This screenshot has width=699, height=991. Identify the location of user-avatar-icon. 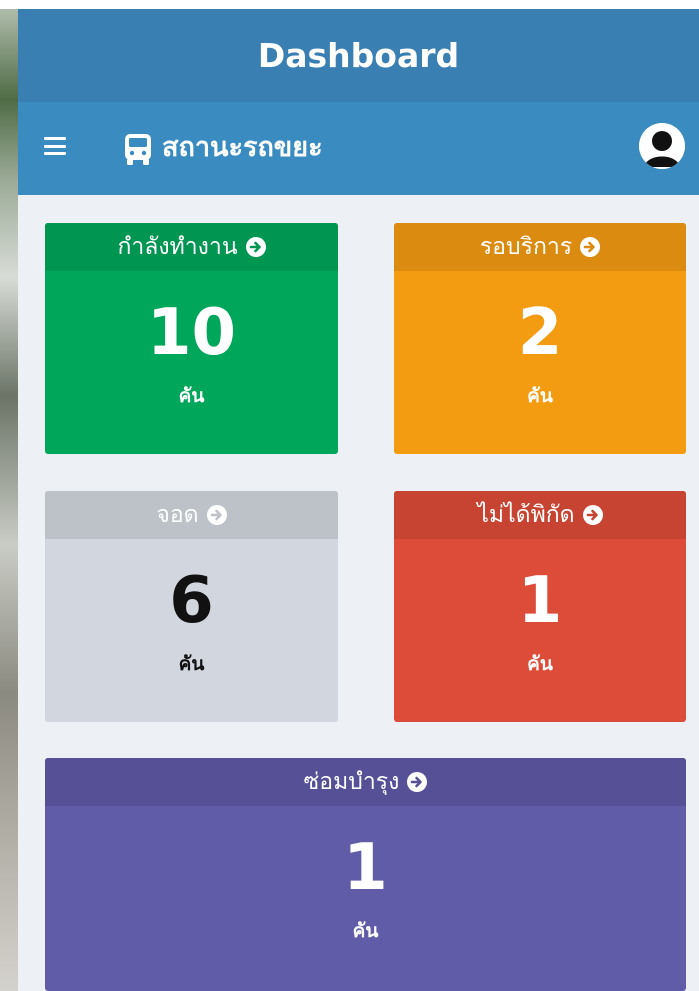
(662, 146).